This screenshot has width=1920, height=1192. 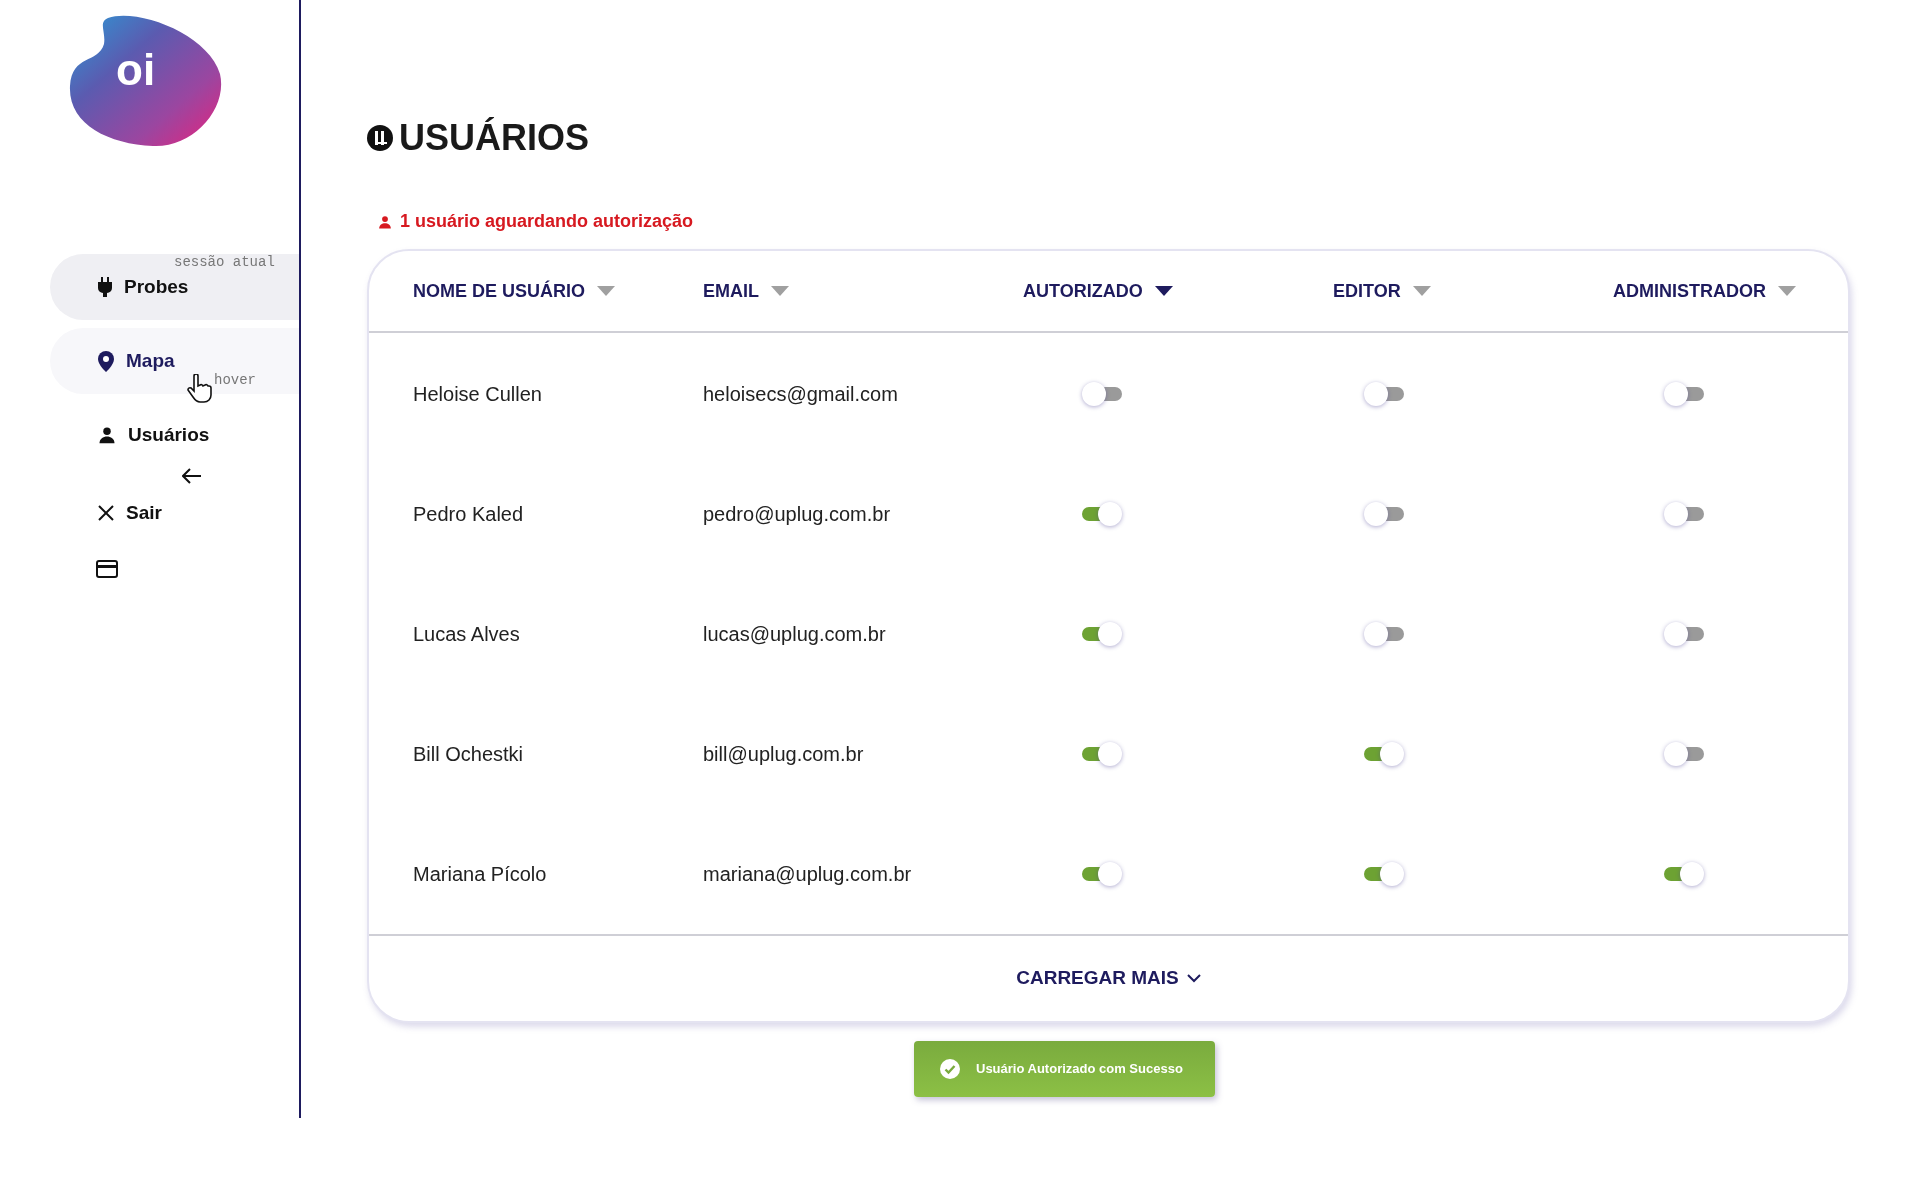 What do you see at coordinates (795, 634) in the screenshot?
I see `user-email: lucas@uplug.com.br` at bounding box center [795, 634].